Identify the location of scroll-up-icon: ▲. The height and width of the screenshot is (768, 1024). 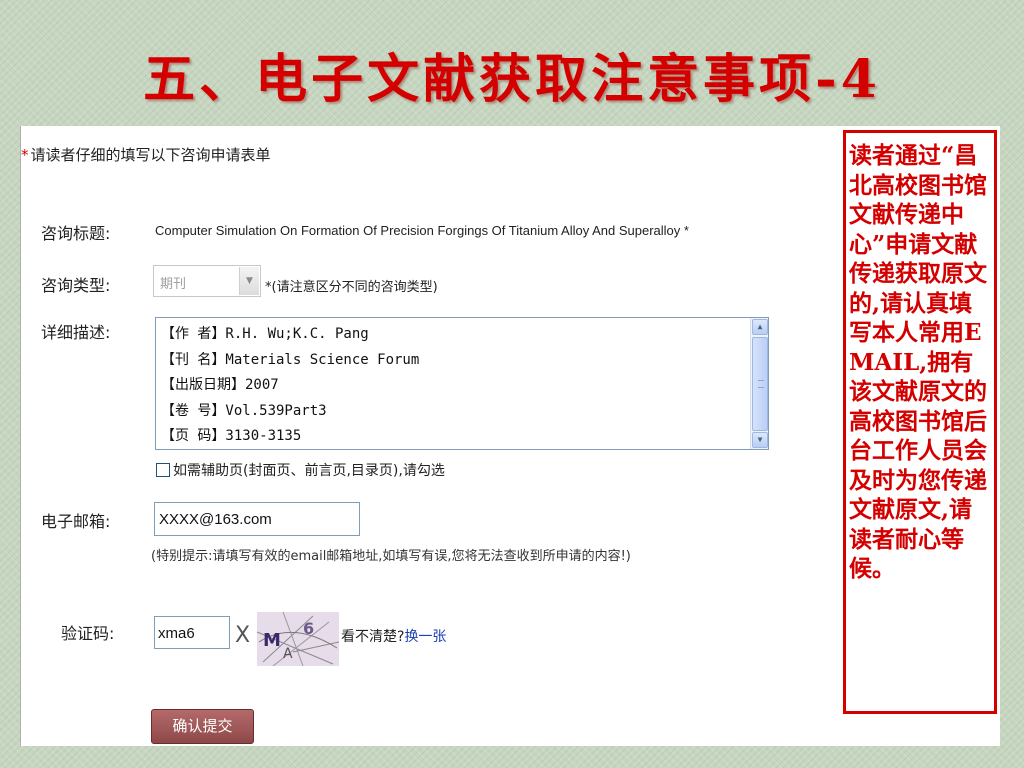
(760, 327).